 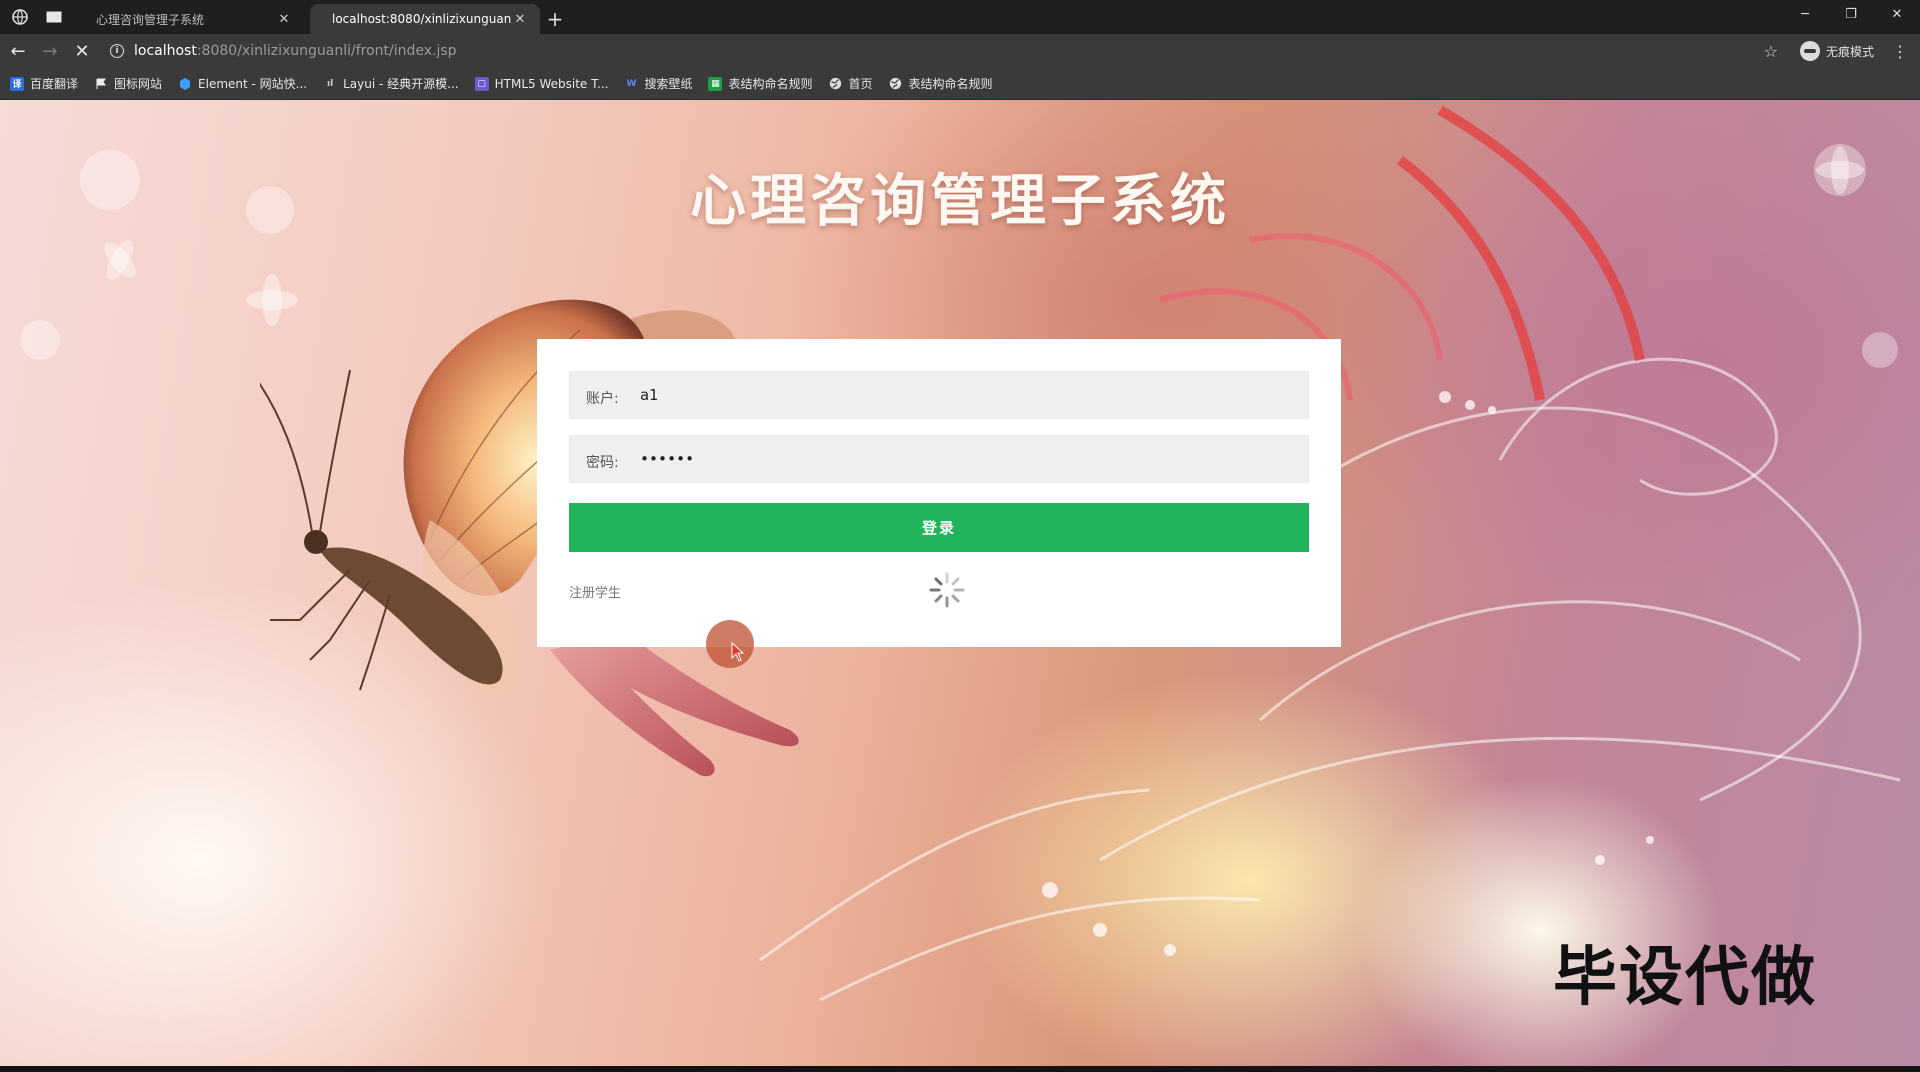 What do you see at coordinates (715, 83) in the screenshot?
I see `sheet-icon: ▦` at bounding box center [715, 83].